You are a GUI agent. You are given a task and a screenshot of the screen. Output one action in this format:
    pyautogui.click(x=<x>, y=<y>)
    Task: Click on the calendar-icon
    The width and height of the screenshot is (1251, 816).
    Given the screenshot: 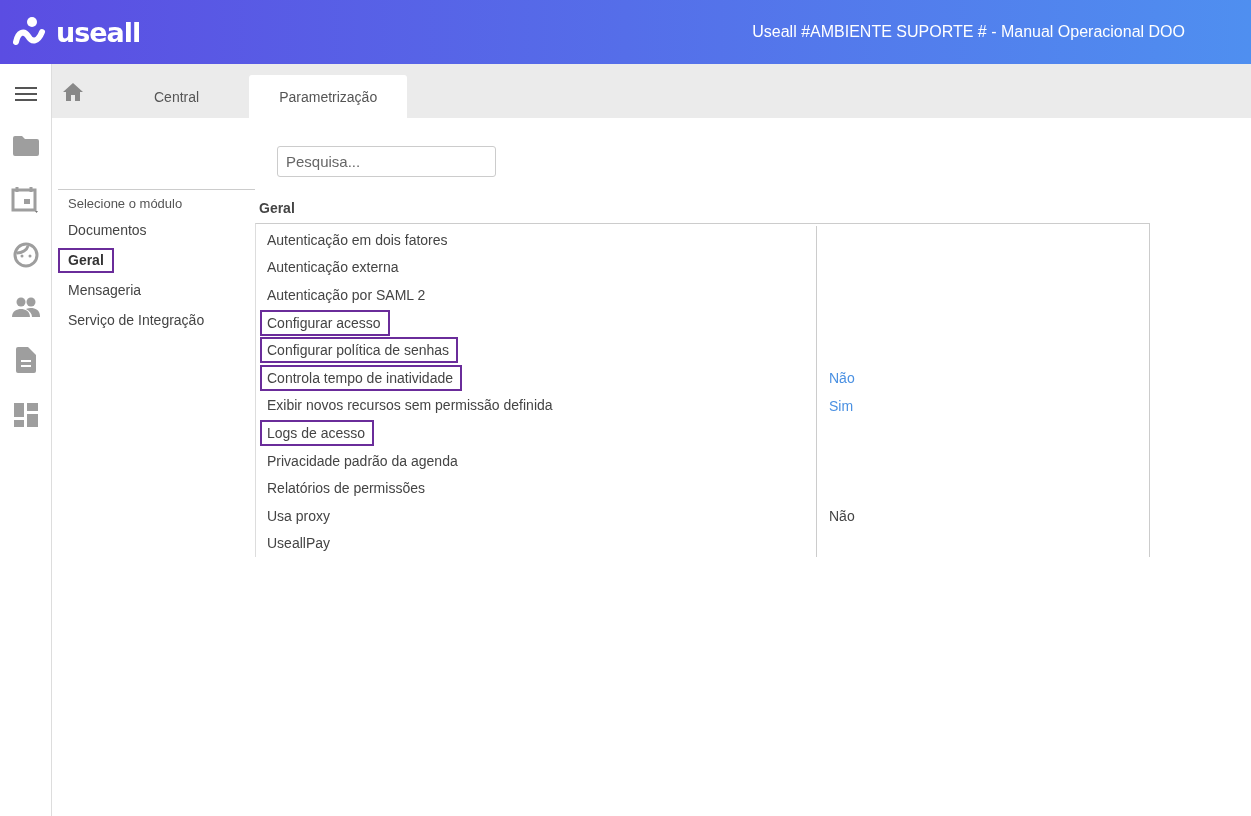 What is the action you would take?
    pyautogui.click(x=25, y=200)
    